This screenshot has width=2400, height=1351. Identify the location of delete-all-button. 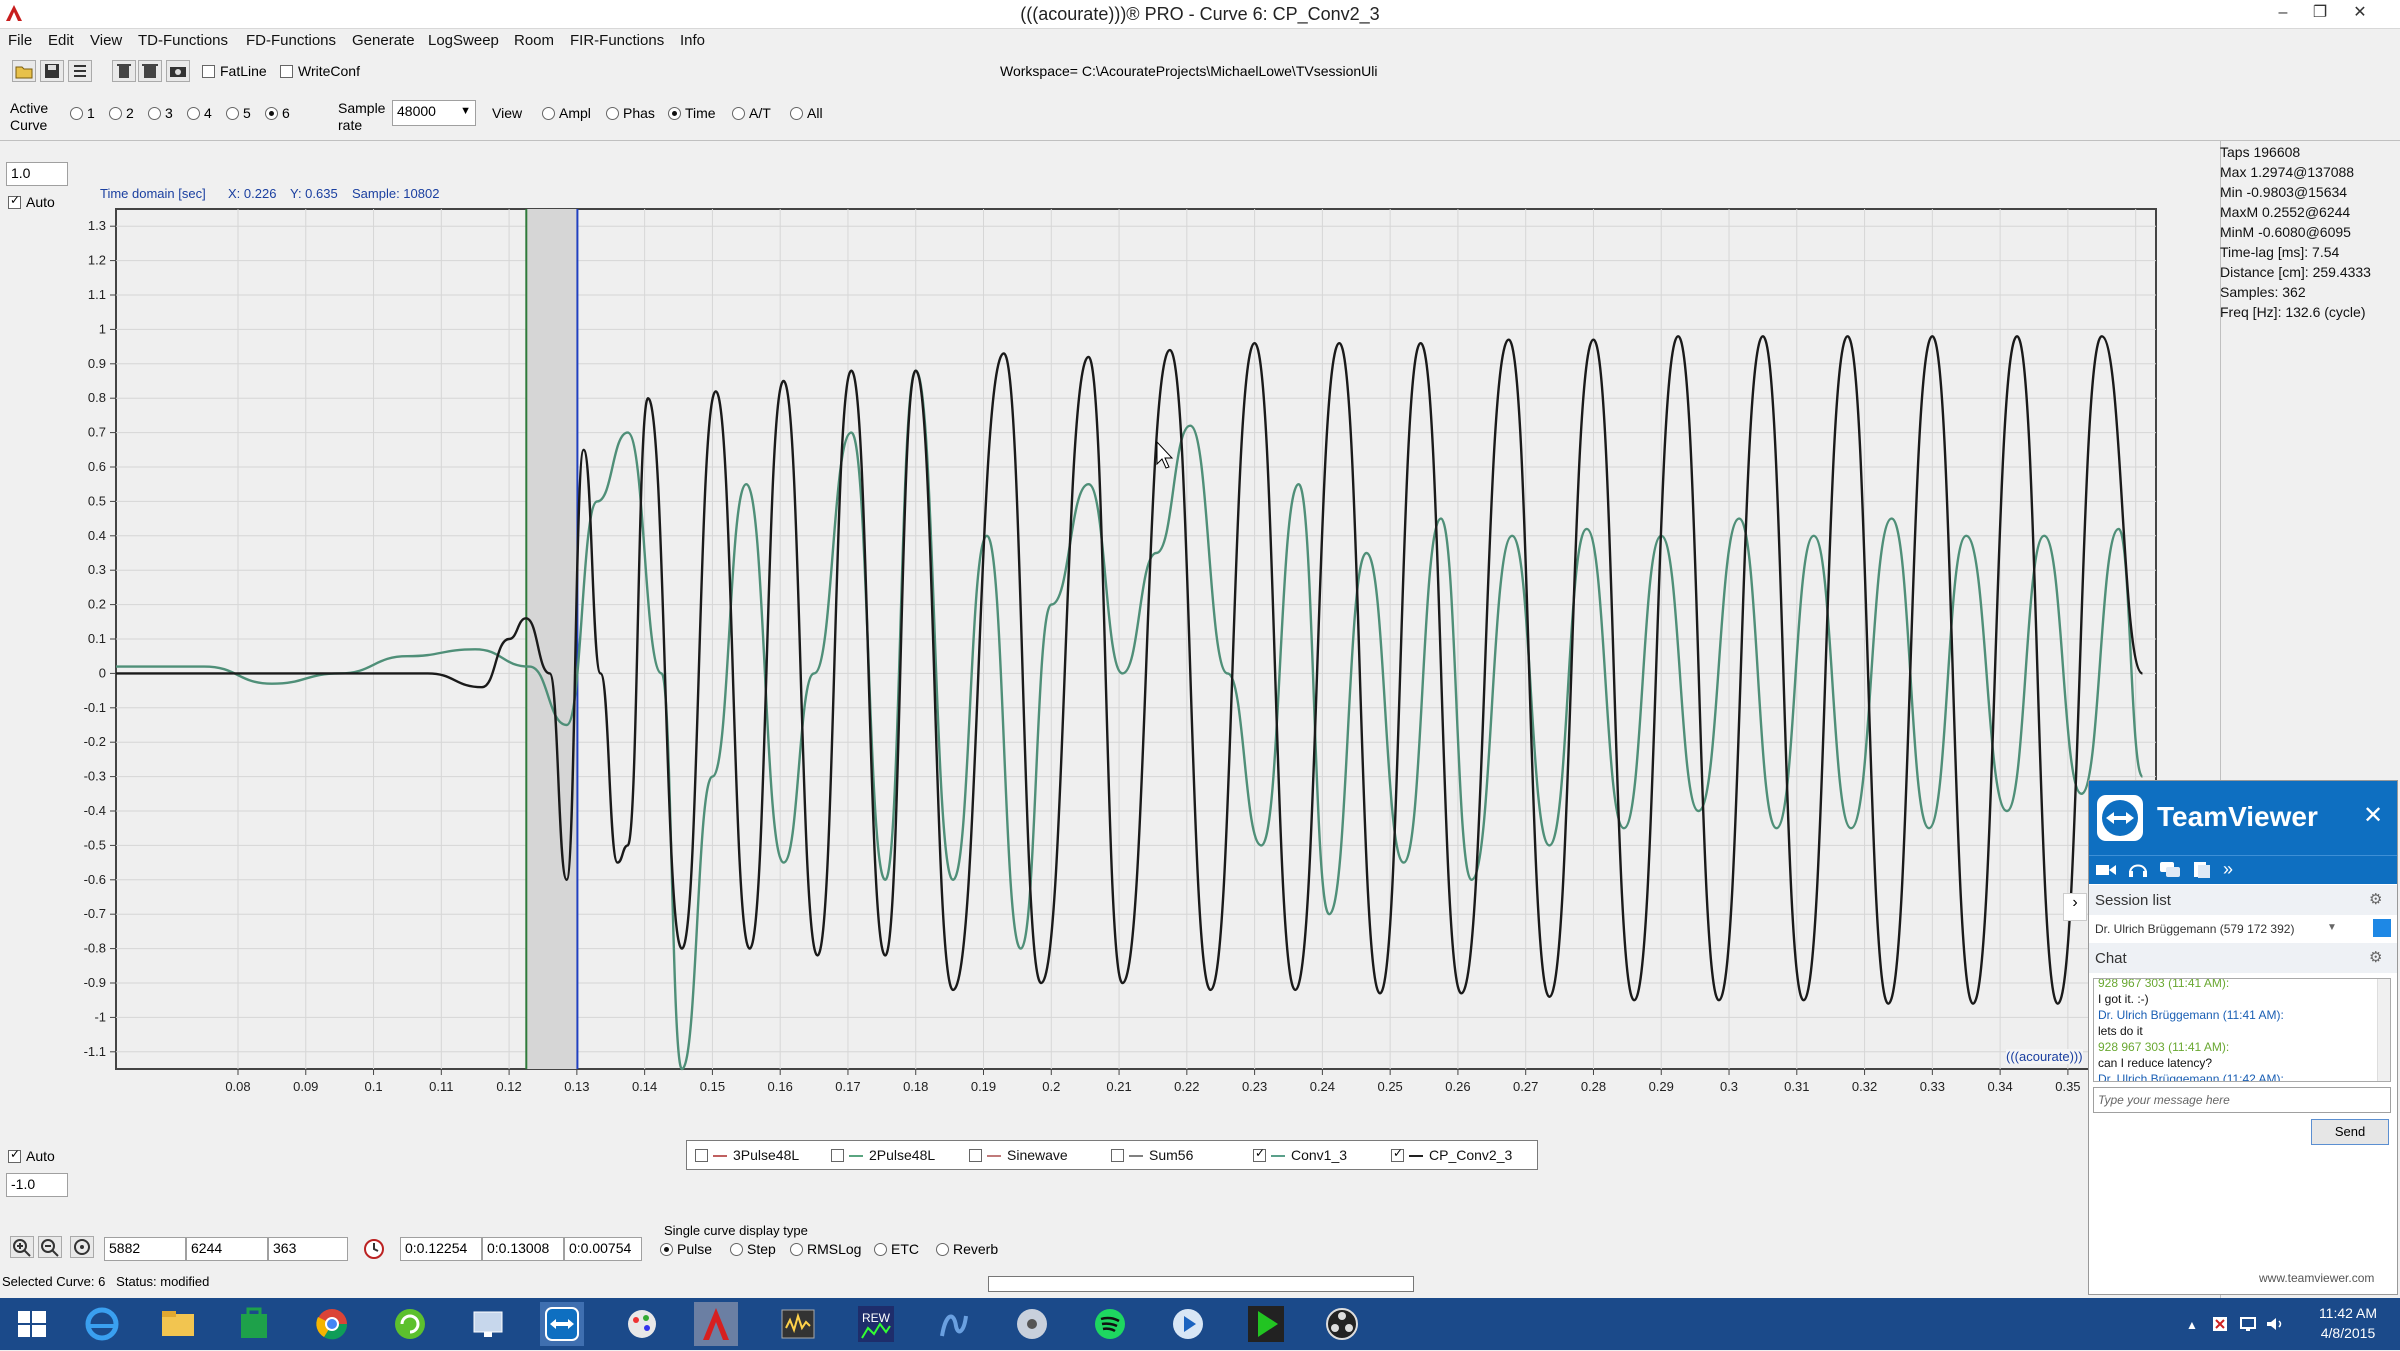
(150, 71).